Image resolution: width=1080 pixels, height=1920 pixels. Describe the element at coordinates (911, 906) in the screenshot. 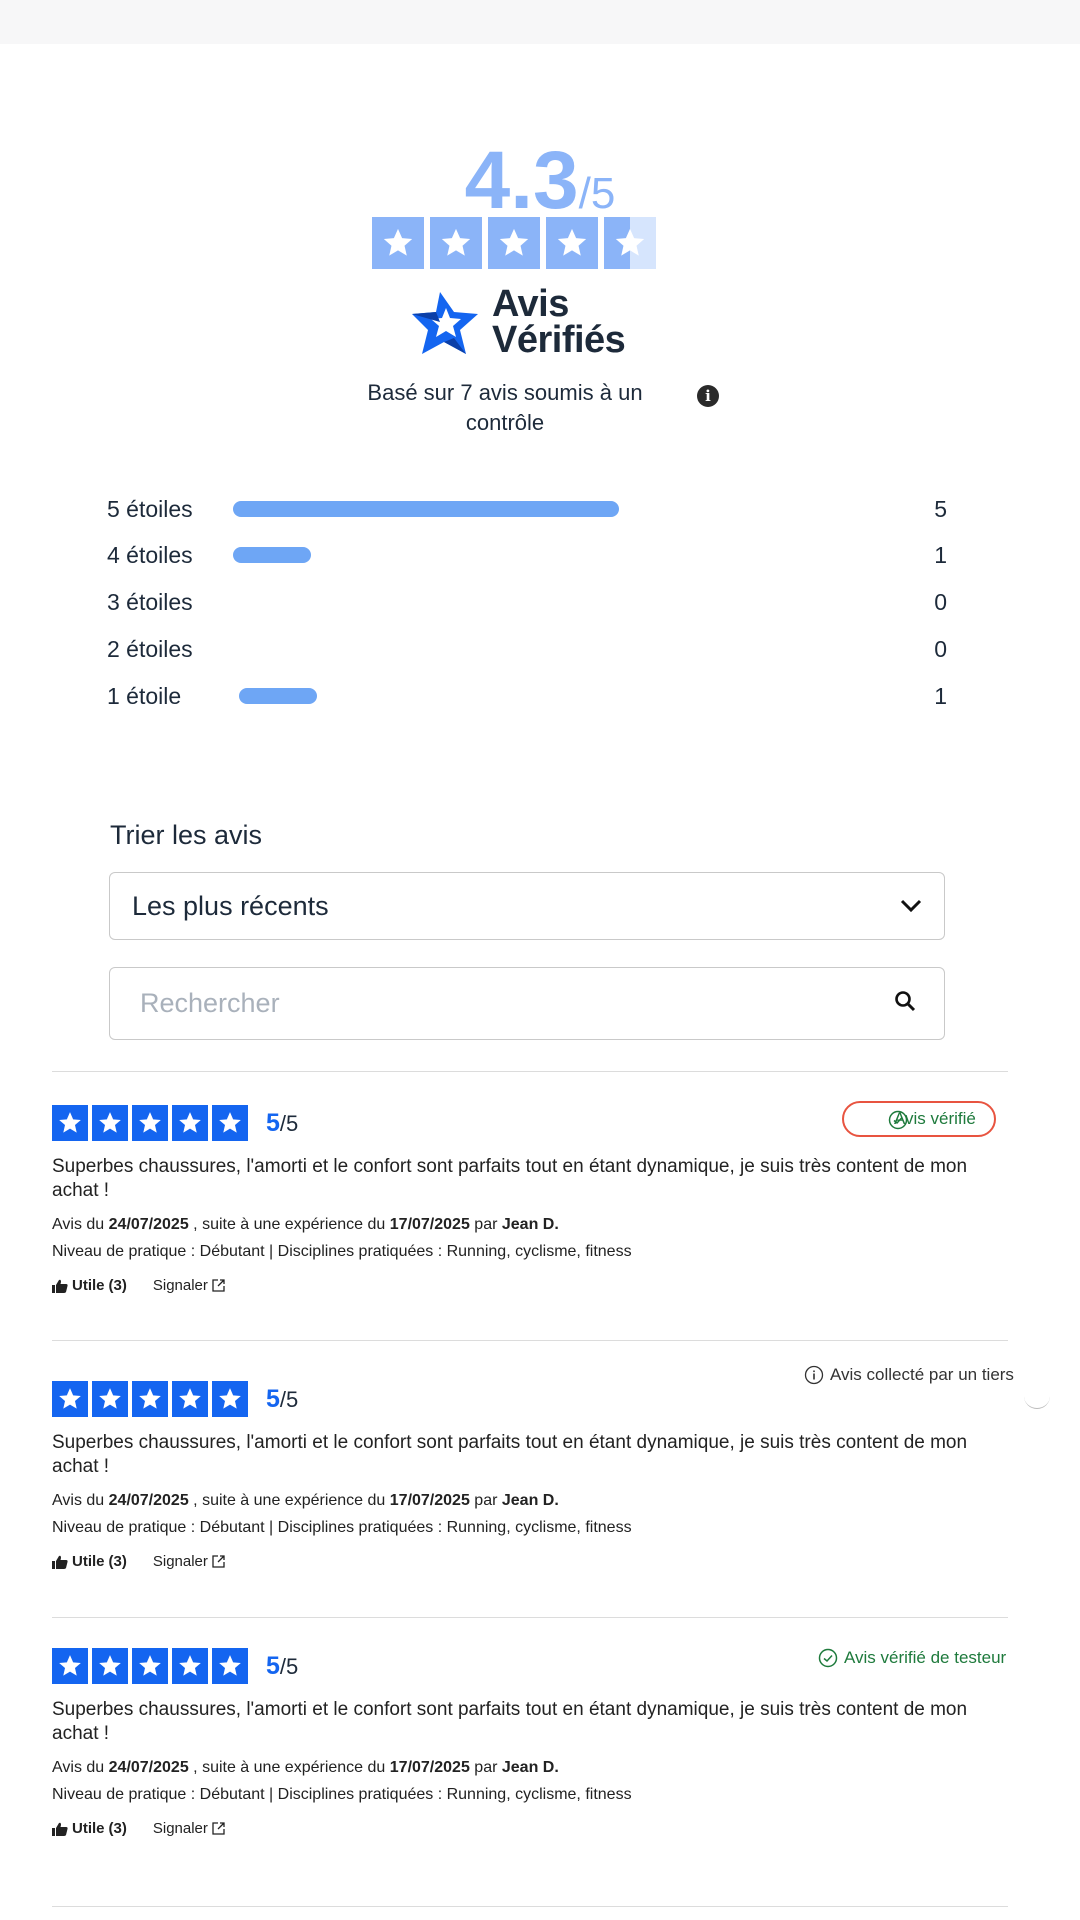

I see `chevron-down-icon` at that location.